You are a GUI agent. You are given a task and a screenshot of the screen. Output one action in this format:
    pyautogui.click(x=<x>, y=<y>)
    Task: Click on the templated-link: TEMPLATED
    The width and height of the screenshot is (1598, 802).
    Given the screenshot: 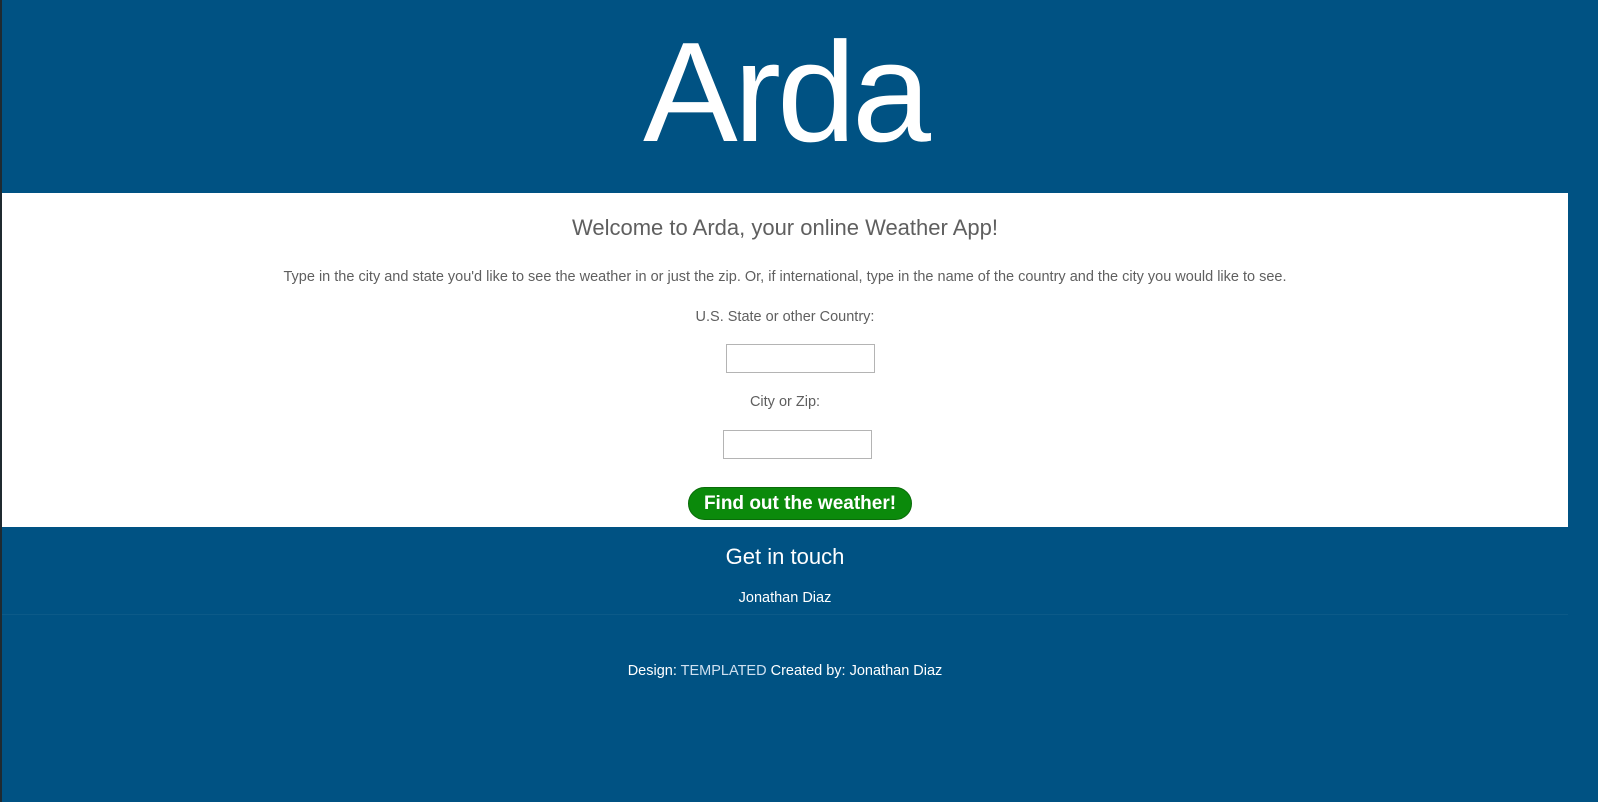 What is the action you would take?
    pyautogui.click(x=724, y=671)
    